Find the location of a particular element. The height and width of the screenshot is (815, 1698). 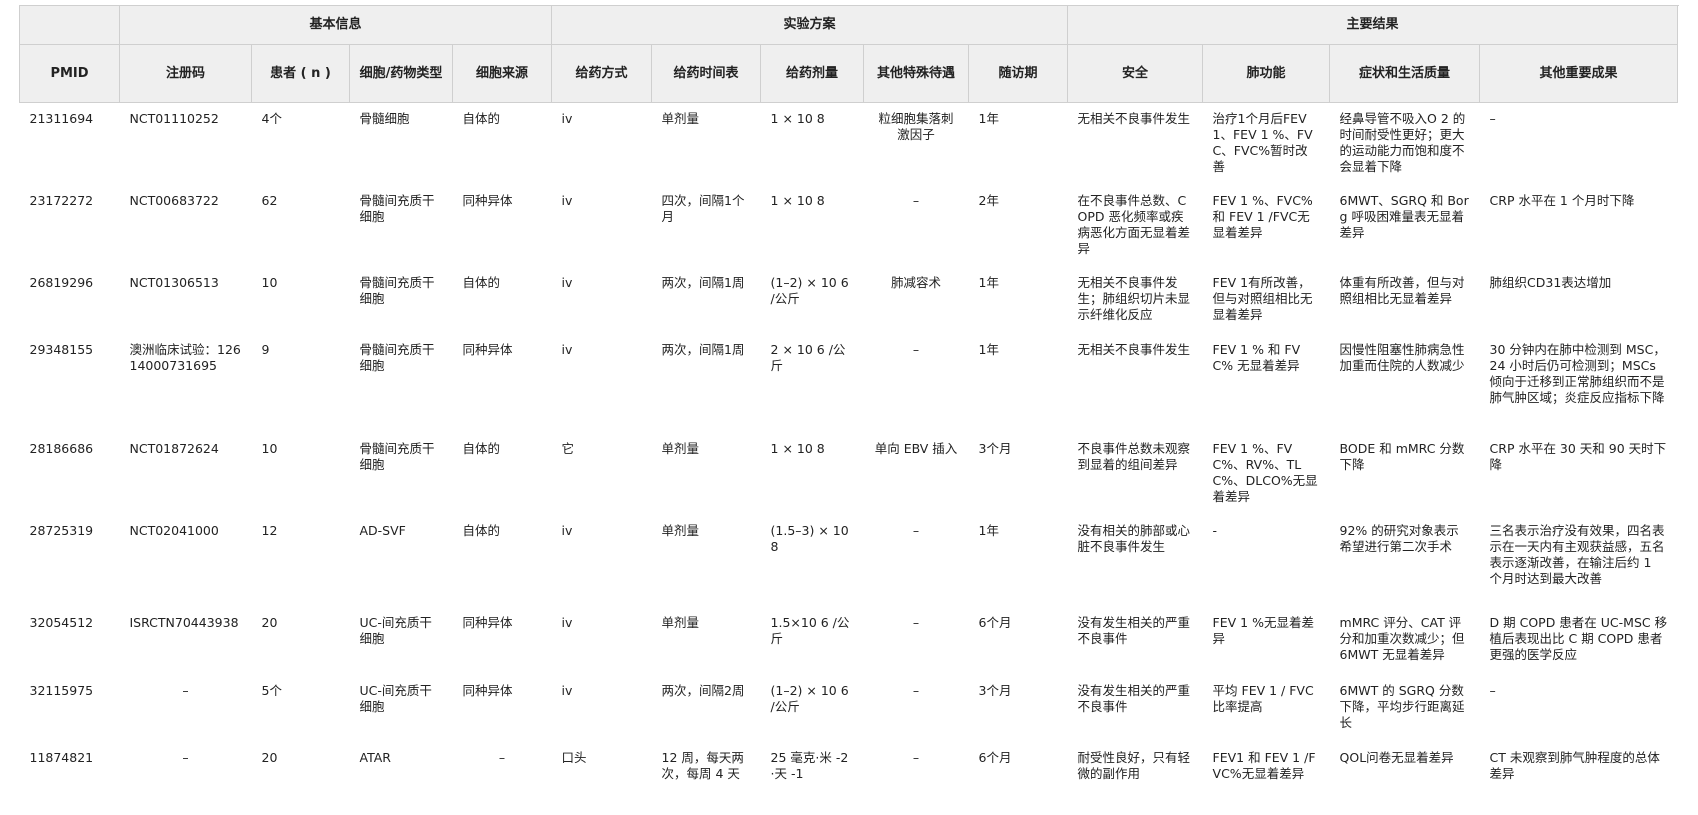

table-cell: CRP 水平在 1 个月时下降 is located at coordinates (1562, 200).